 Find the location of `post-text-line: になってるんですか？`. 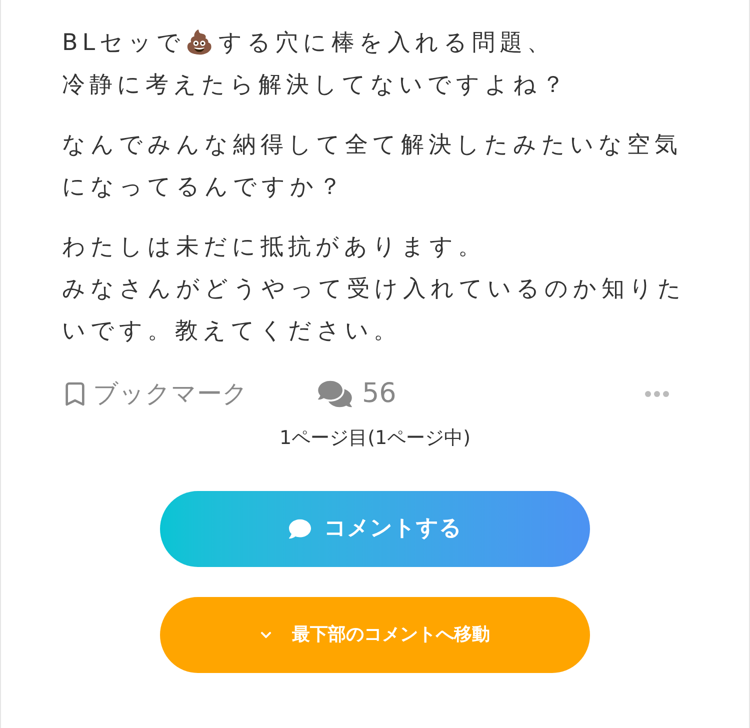

post-text-line: になってるんですか？ is located at coordinates (204, 187).